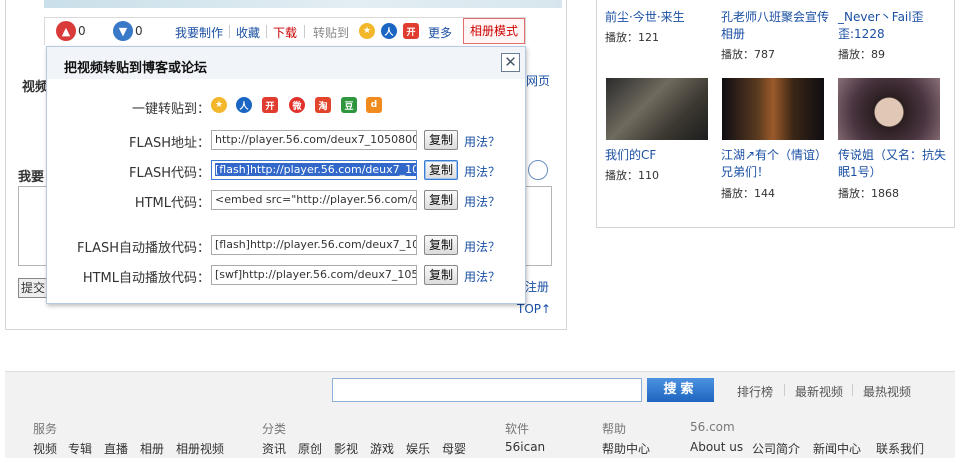 Image resolution: width=960 pixels, height=458 pixels. I want to click on play-count: 播放：1868, so click(868, 193).